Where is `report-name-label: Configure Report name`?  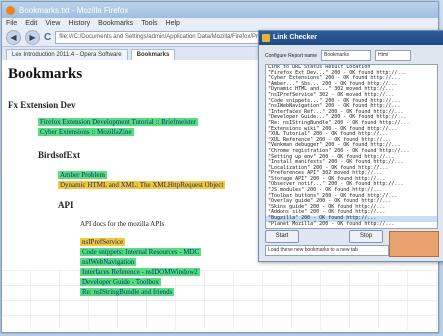
report-name-label: Configure Report name is located at coordinates (291, 55).